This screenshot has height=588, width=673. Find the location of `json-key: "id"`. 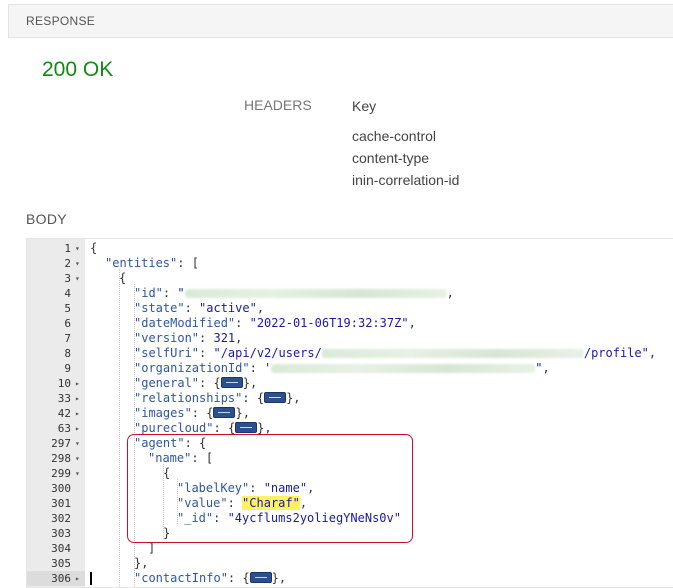

json-key: "id" is located at coordinates (148, 293).